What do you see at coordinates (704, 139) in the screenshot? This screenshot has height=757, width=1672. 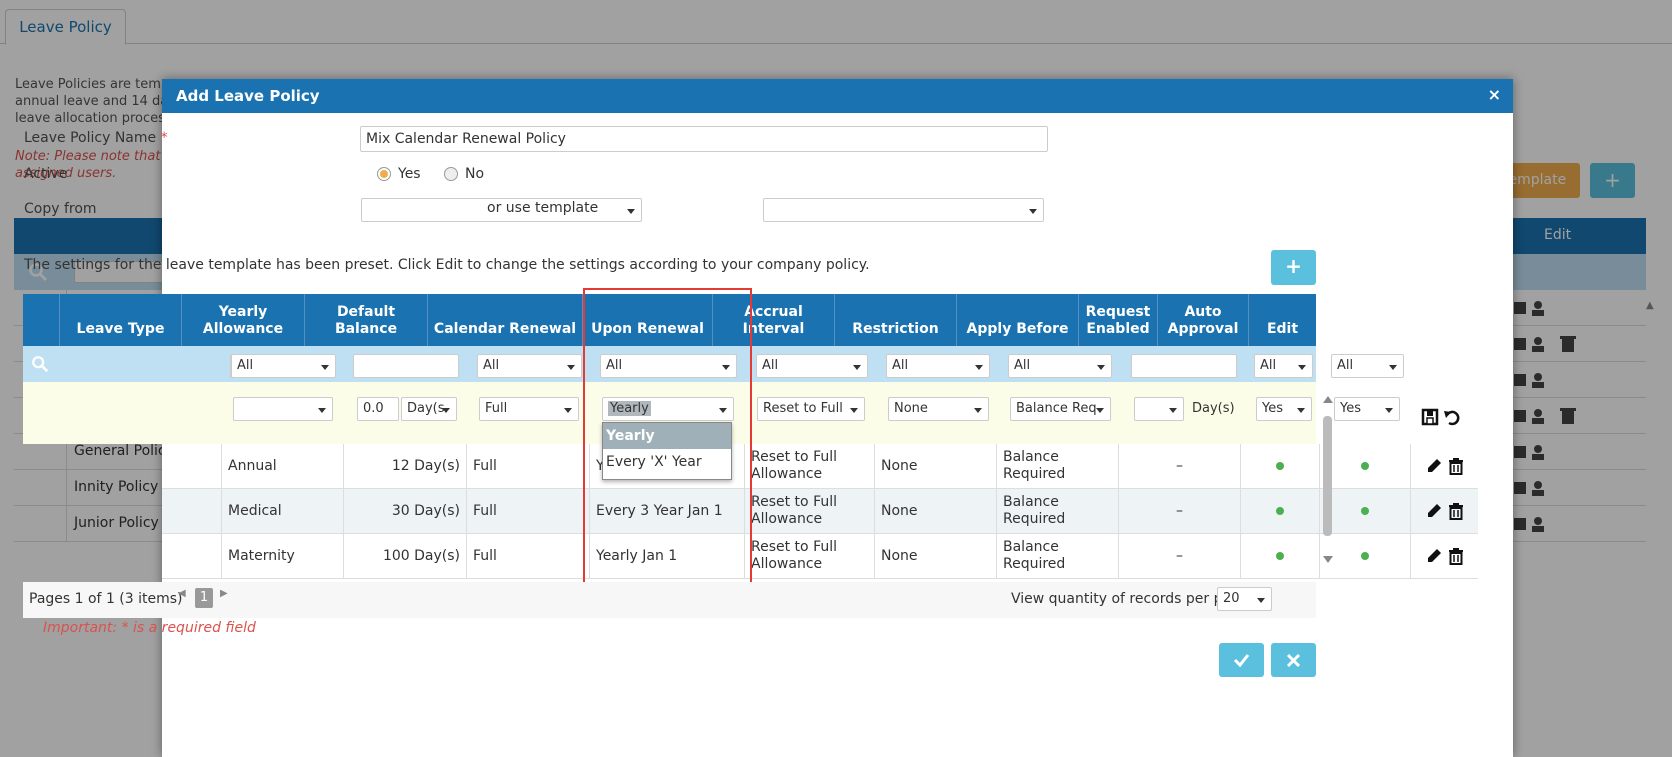 I see `policy-name-input` at bounding box center [704, 139].